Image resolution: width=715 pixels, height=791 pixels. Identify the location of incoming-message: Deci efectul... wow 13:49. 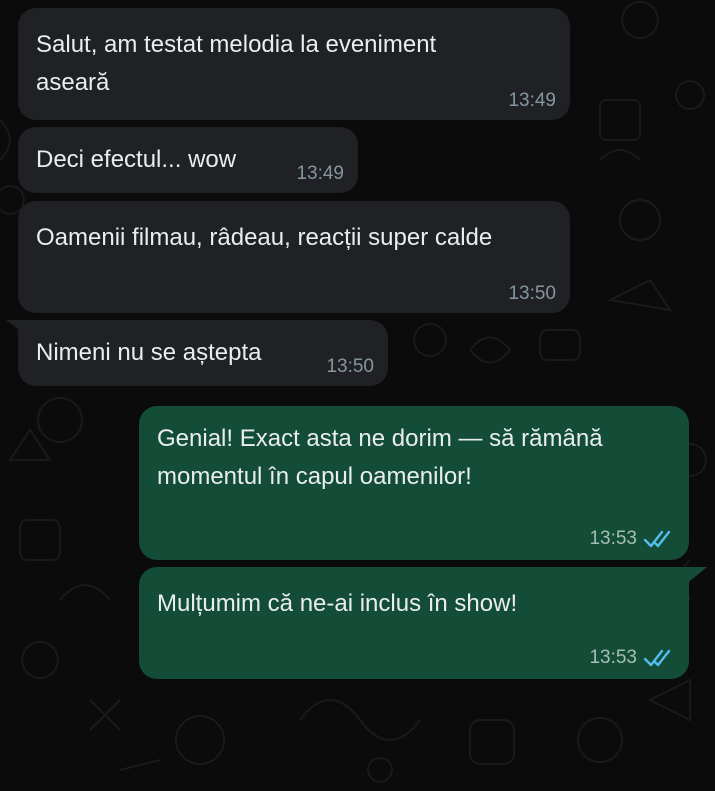
(188, 160).